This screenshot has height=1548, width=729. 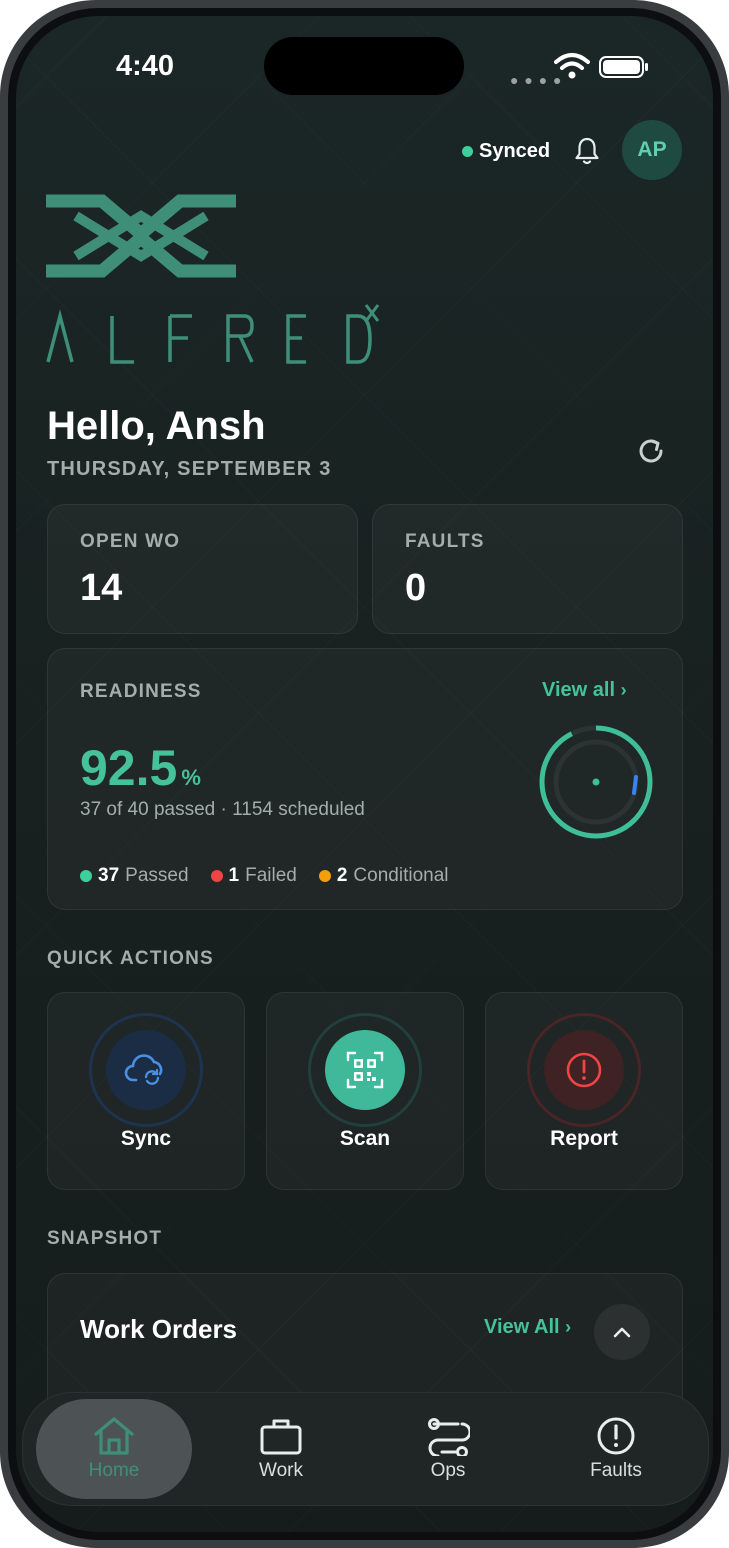 I want to click on scan-action-label: Scan, so click(x=365, y=1138).